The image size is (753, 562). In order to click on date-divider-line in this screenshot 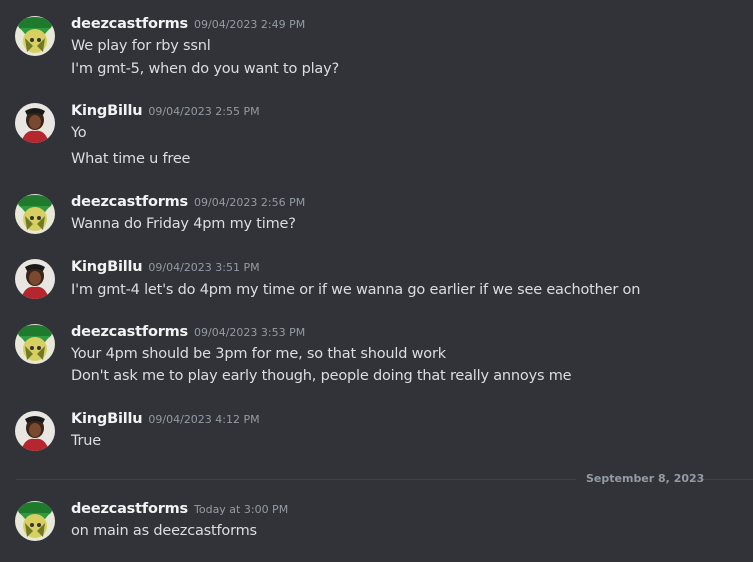, I will do `click(296, 479)`.